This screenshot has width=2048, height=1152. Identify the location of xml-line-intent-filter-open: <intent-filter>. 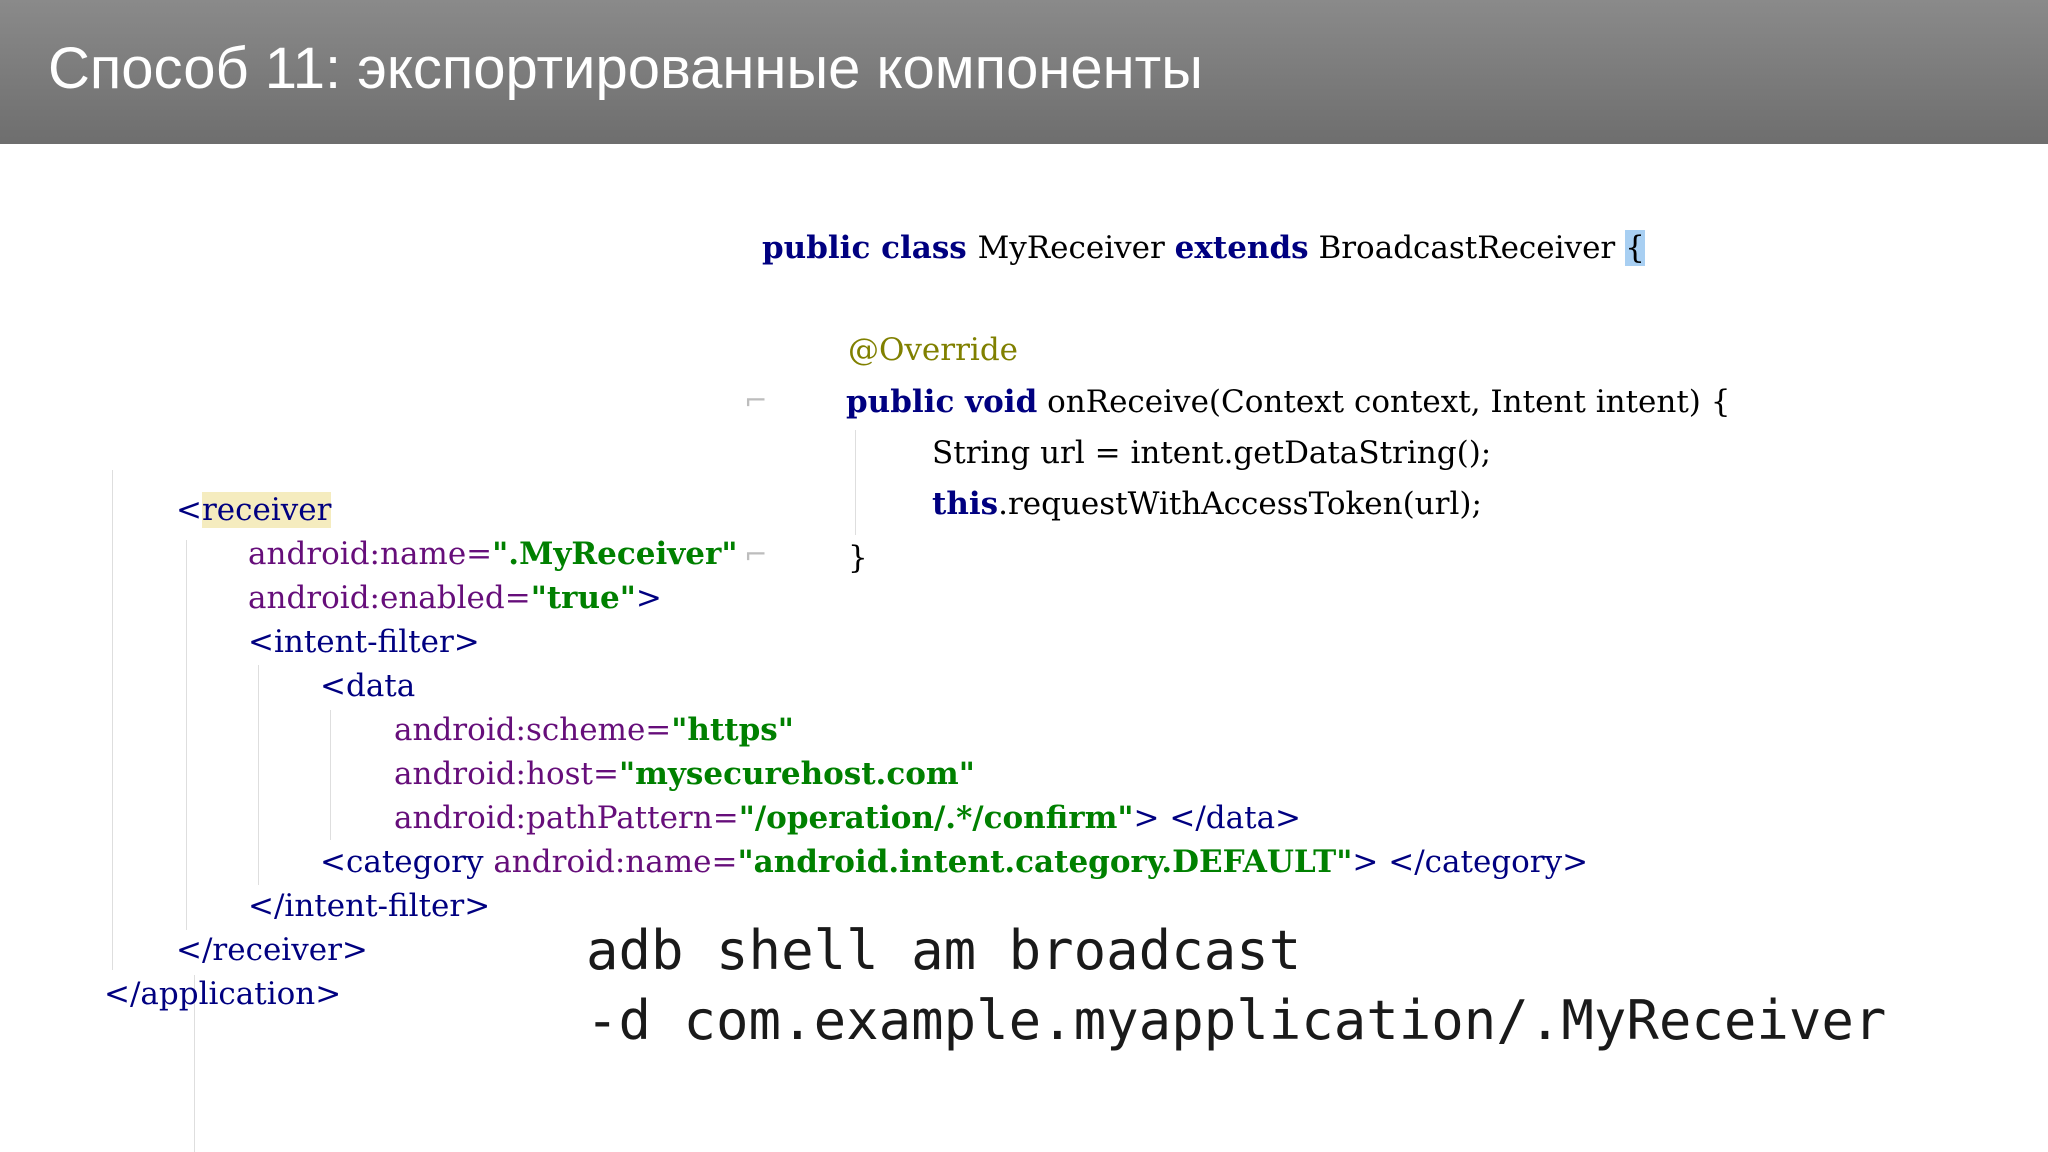
(364, 642).